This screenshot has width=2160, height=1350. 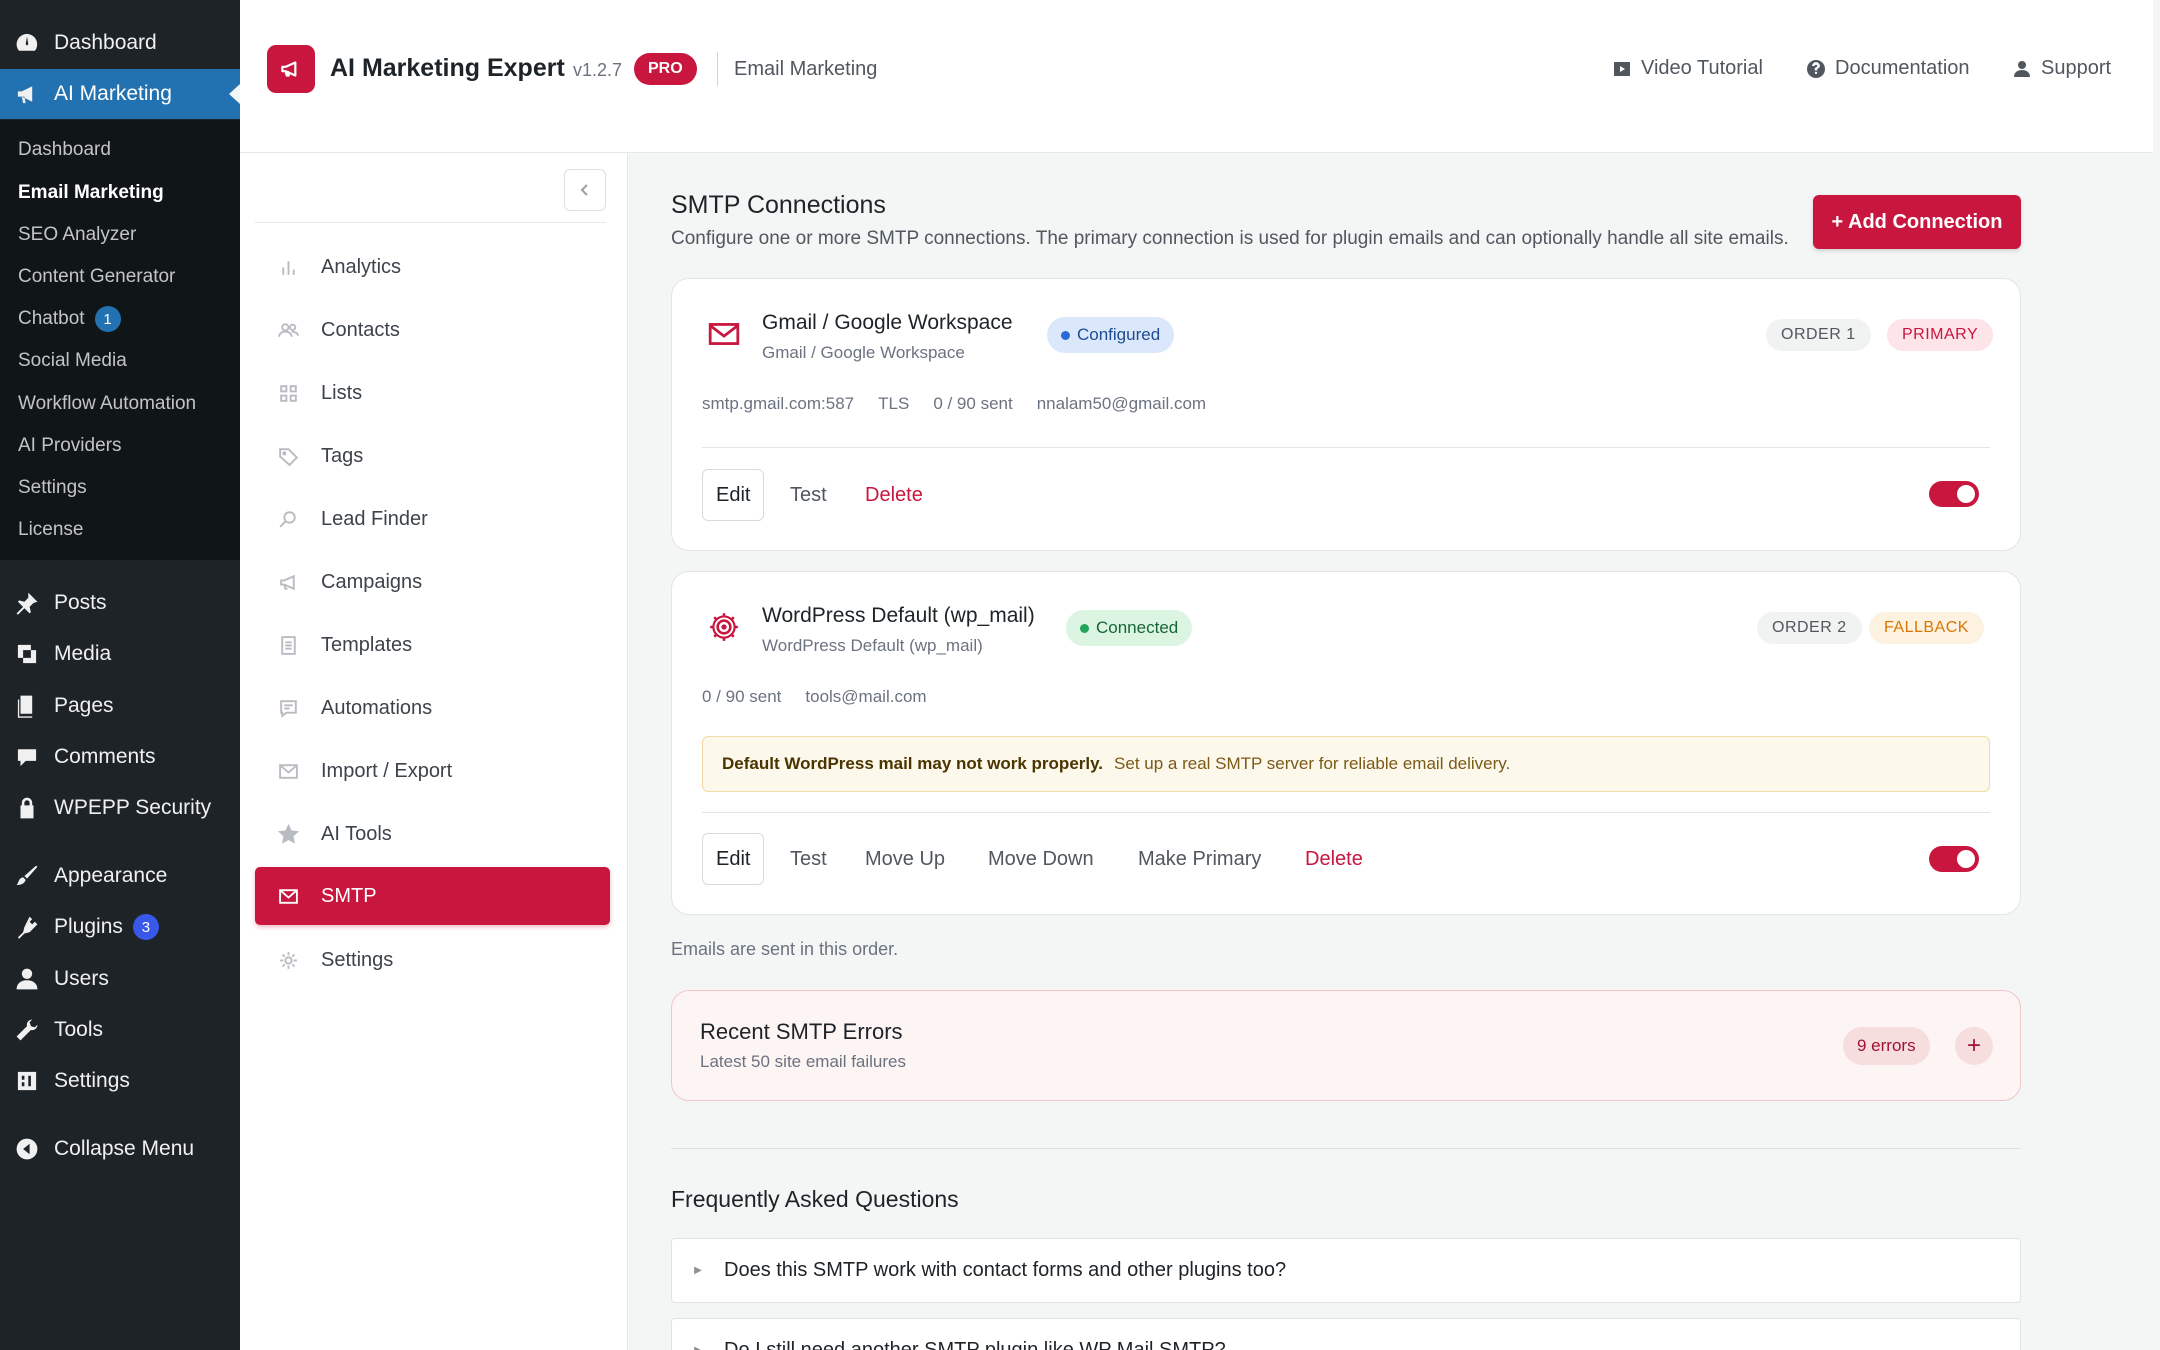 What do you see at coordinates (288, 393) in the screenshot?
I see `grid-icon` at bounding box center [288, 393].